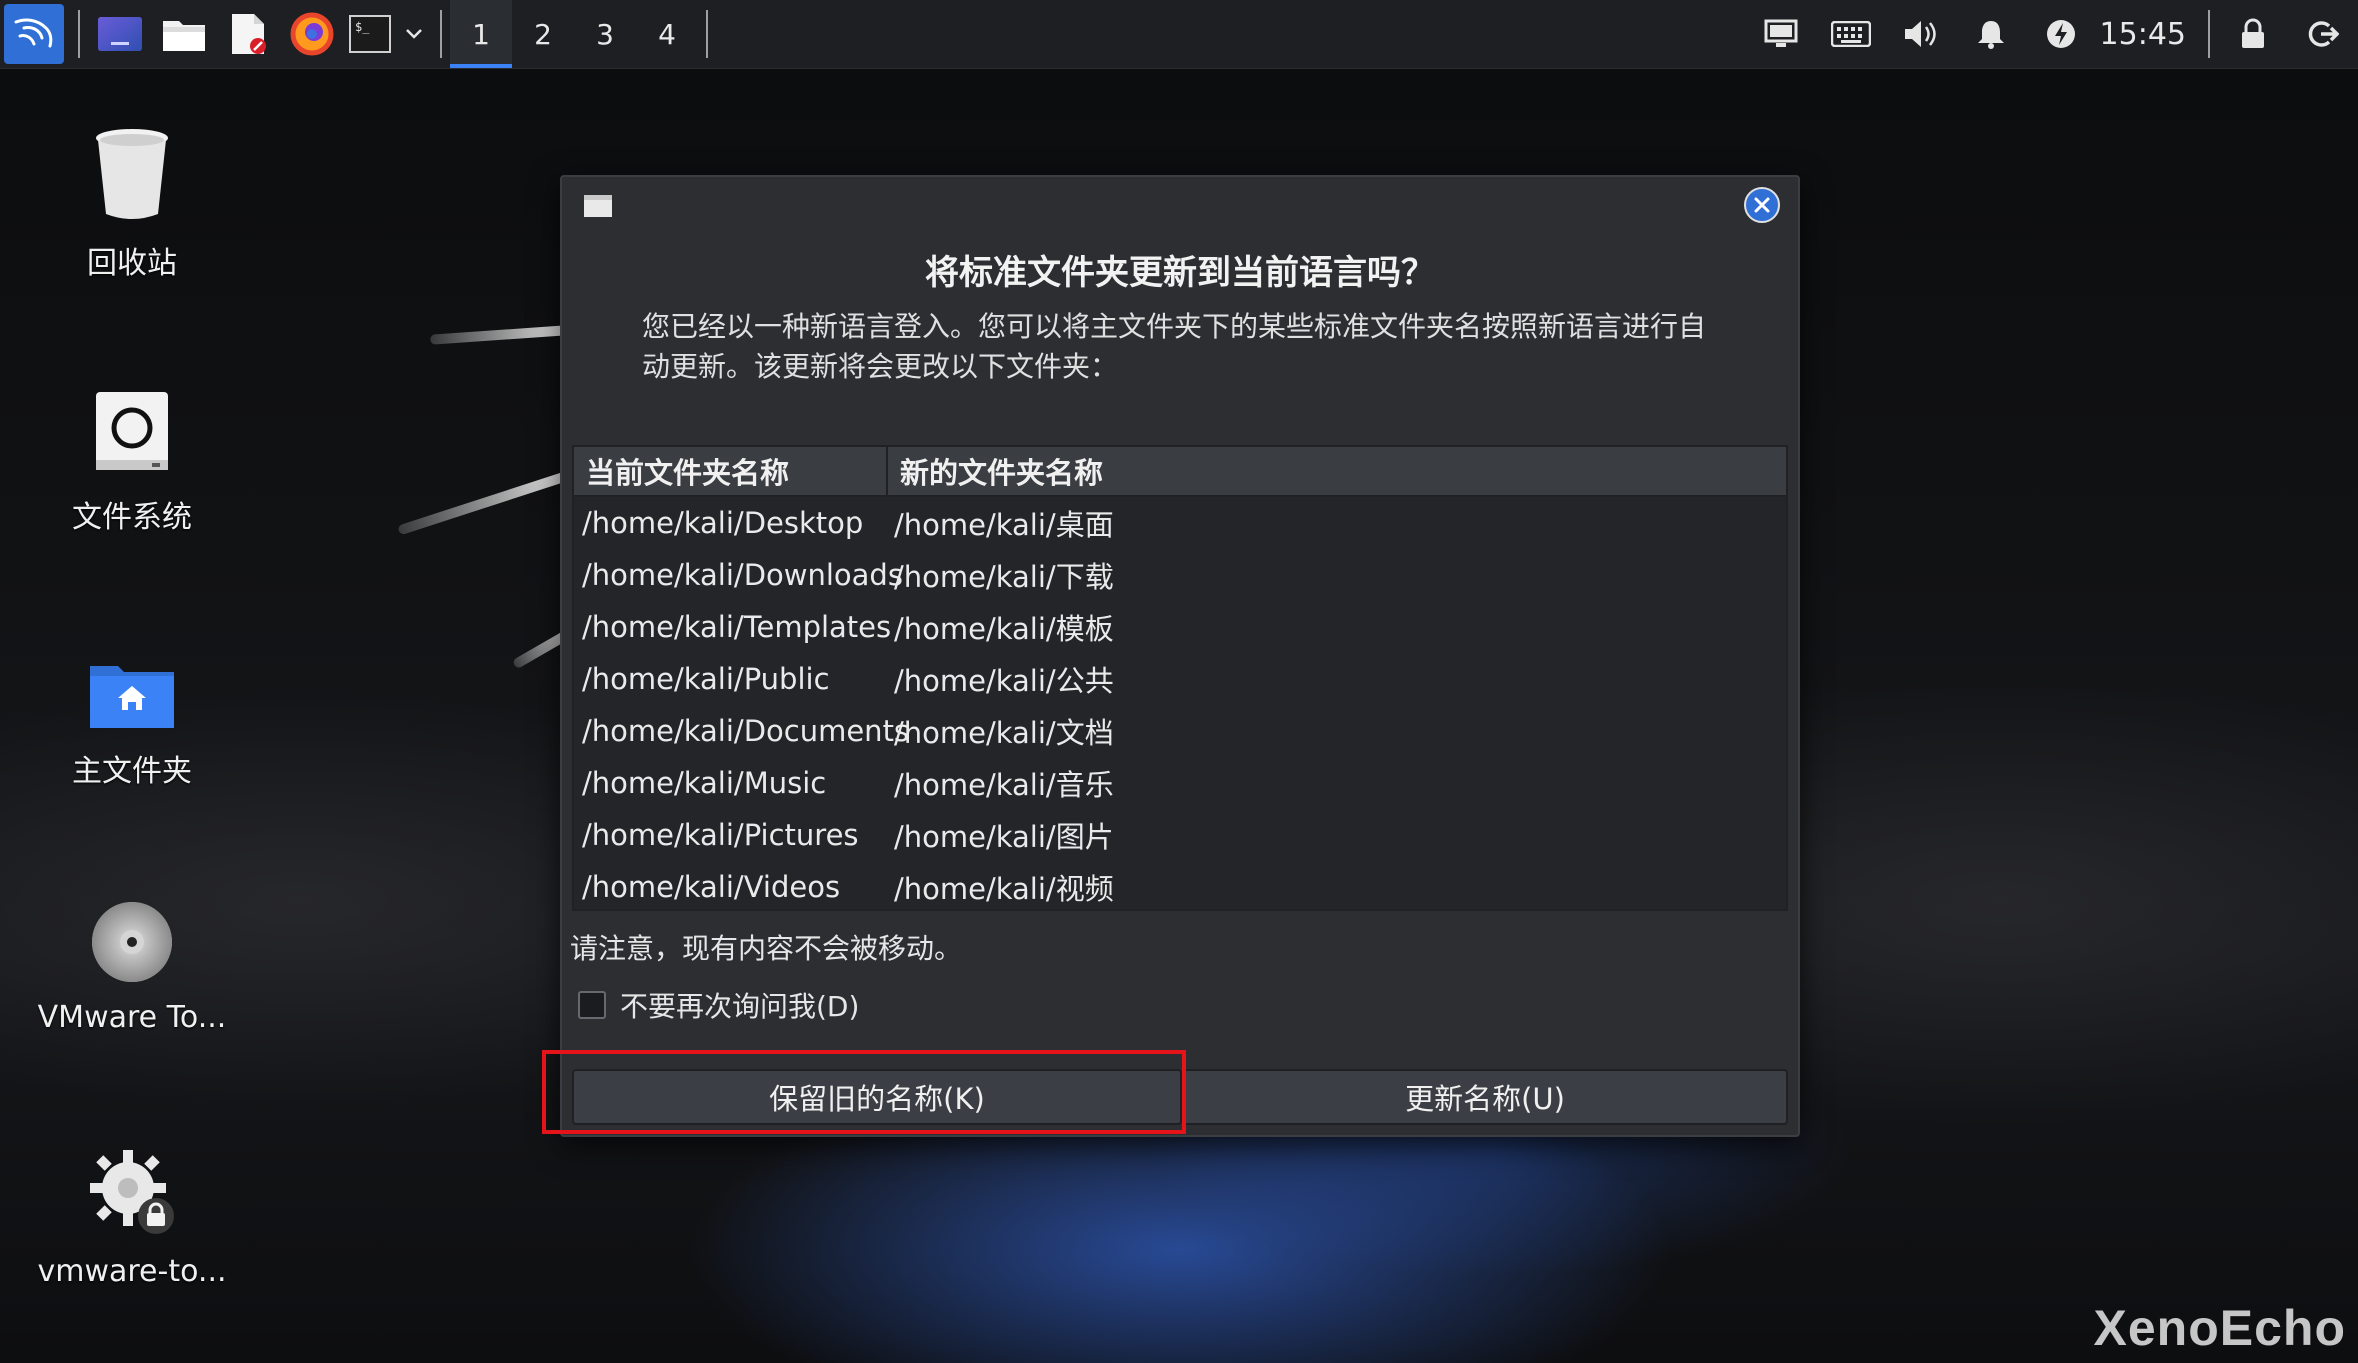  What do you see at coordinates (132, 1183) in the screenshot?
I see `gear-lock-icon` at bounding box center [132, 1183].